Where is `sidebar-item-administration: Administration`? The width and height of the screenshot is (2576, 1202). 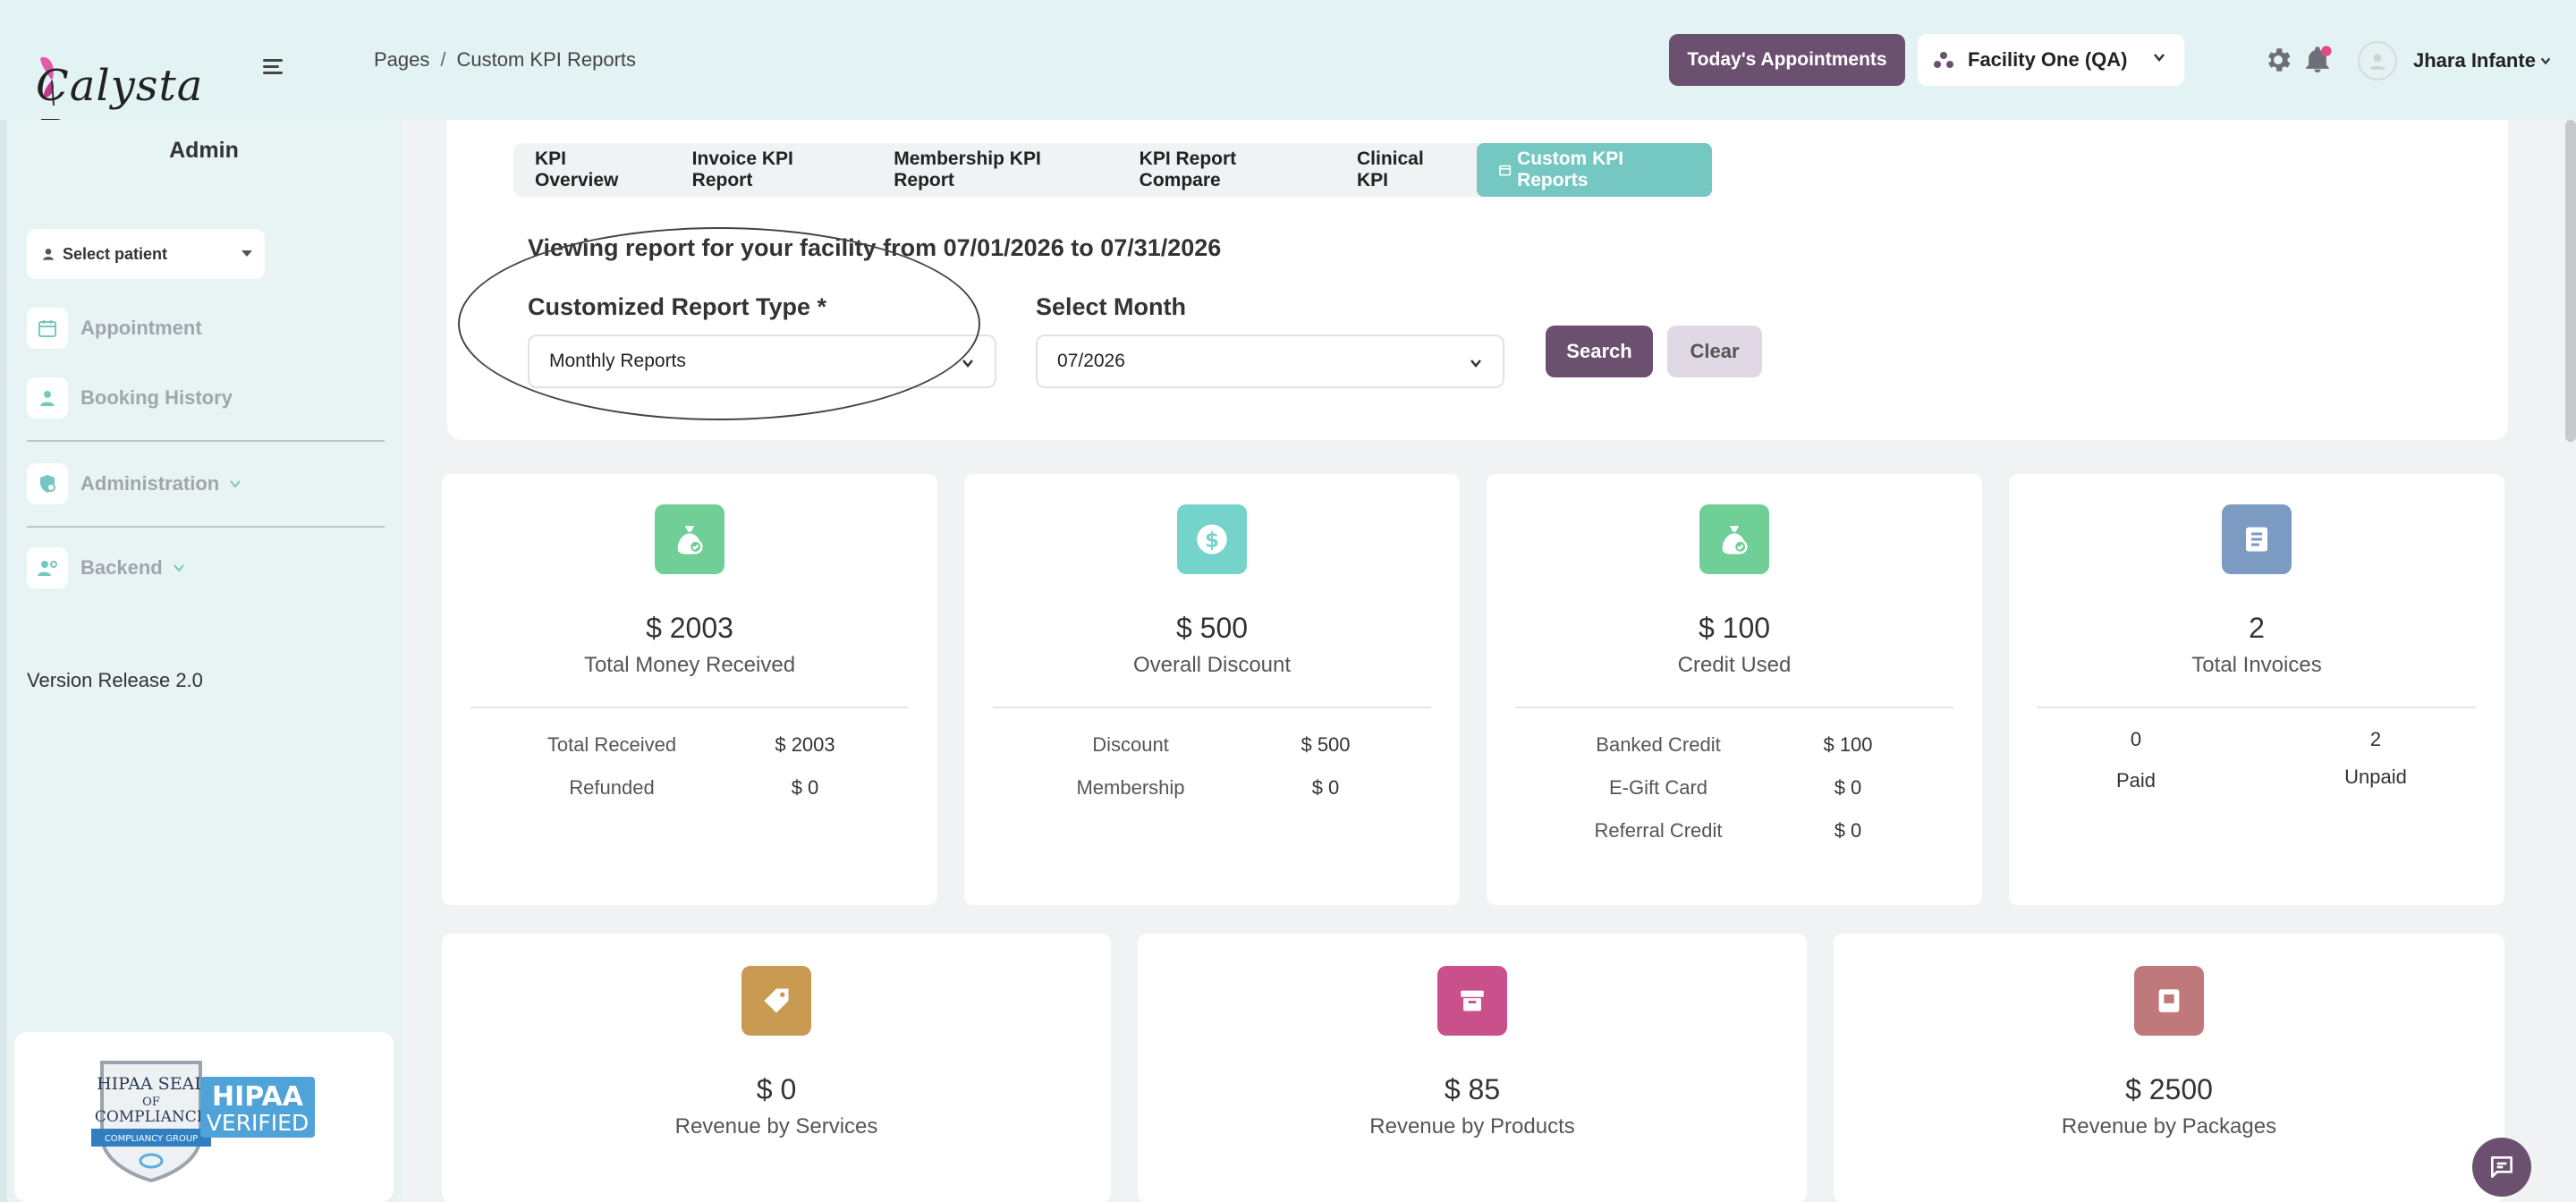
sidebar-item-administration: Administration is located at coordinates (134, 483).